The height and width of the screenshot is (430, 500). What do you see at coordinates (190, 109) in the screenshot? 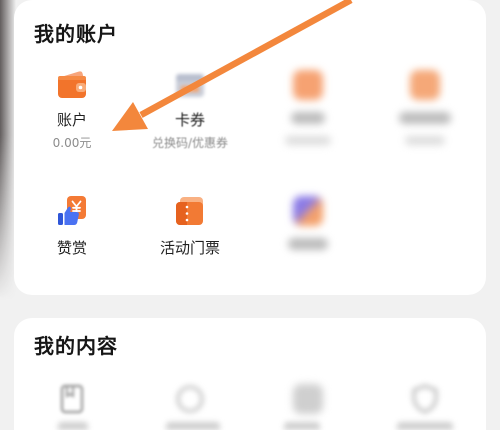
I see `account-item-coupons: 卡券 兑换码/优惠券` at bounding box center [190, 109].